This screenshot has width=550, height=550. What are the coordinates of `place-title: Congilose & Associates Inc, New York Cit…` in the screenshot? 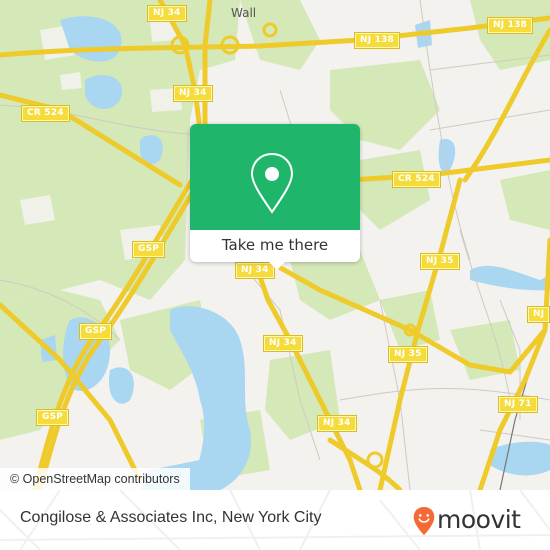 It's located at (171, 517).